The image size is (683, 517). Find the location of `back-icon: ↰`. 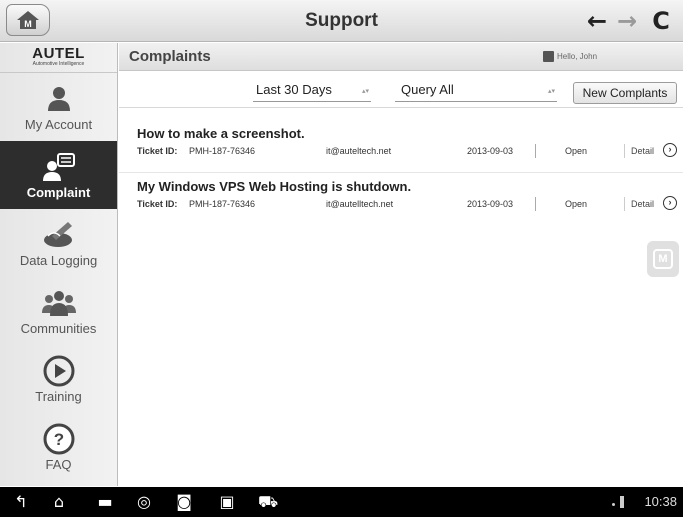

back-icon: ↰ is located at coordinates (21, 502).